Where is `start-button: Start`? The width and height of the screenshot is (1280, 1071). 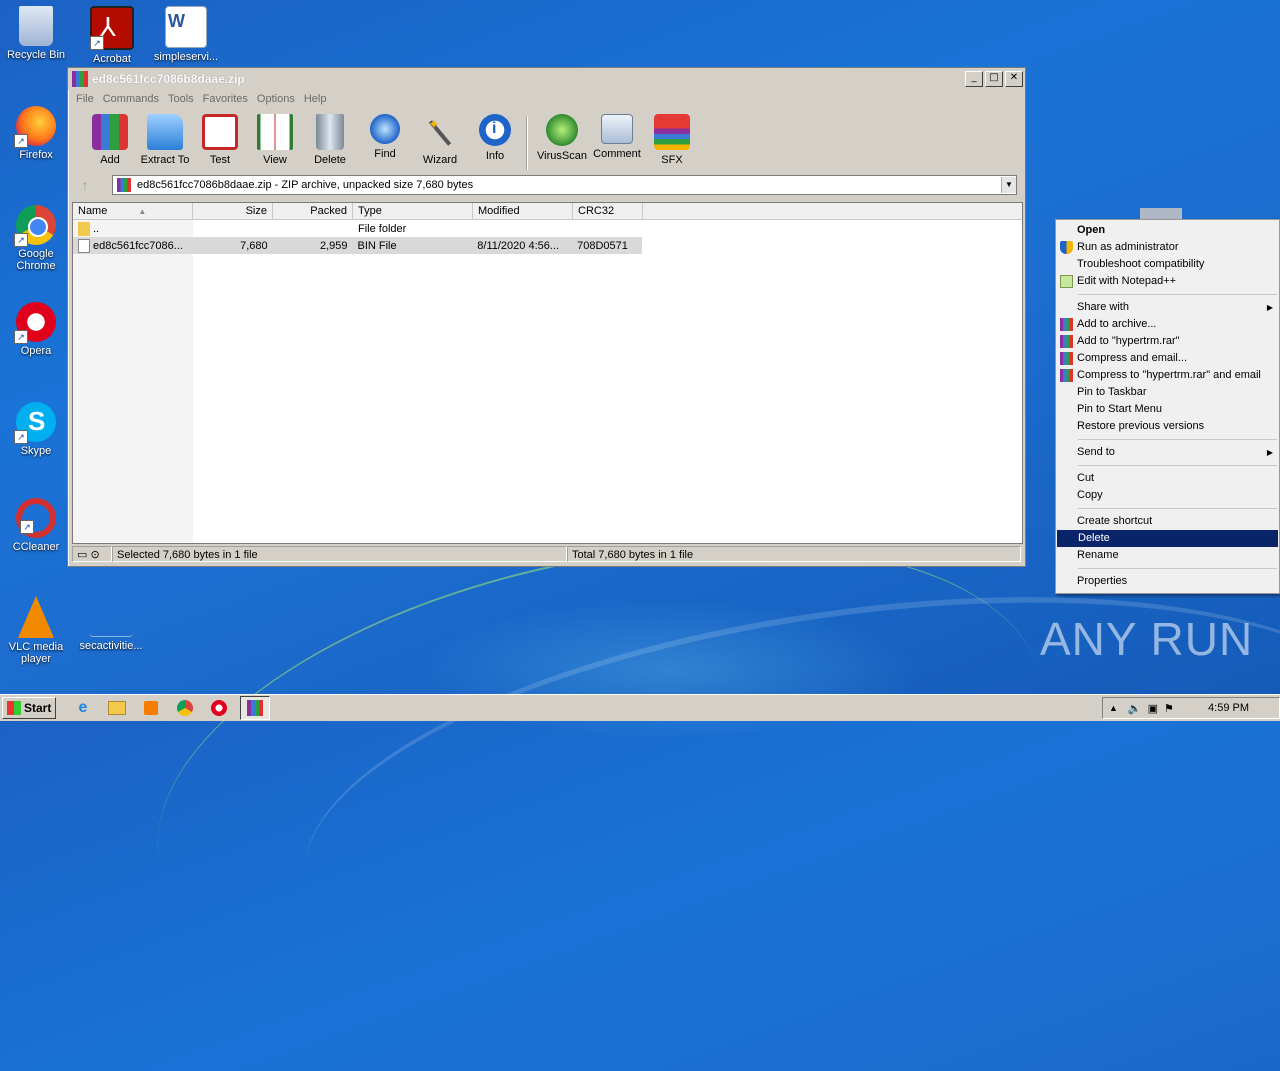 start-button: Start is located at coordinates (29, 708).